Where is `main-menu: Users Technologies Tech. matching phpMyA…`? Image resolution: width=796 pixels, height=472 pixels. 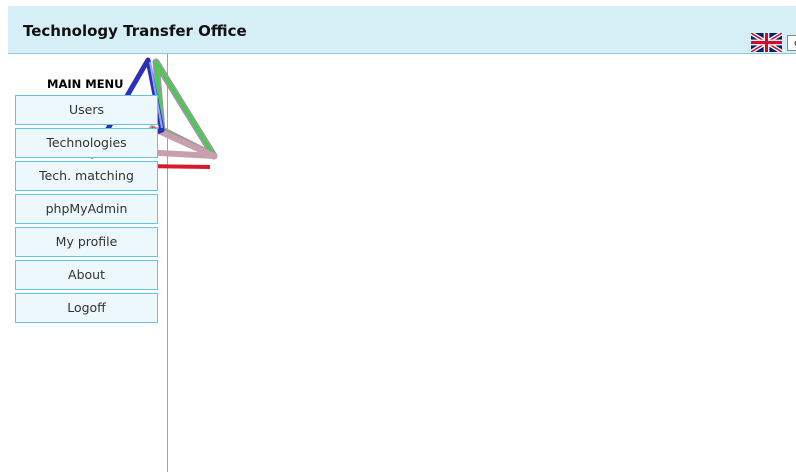
main-menu: Users Technologies Tech. matching phpMyA… is located at coordinates (86, 210).